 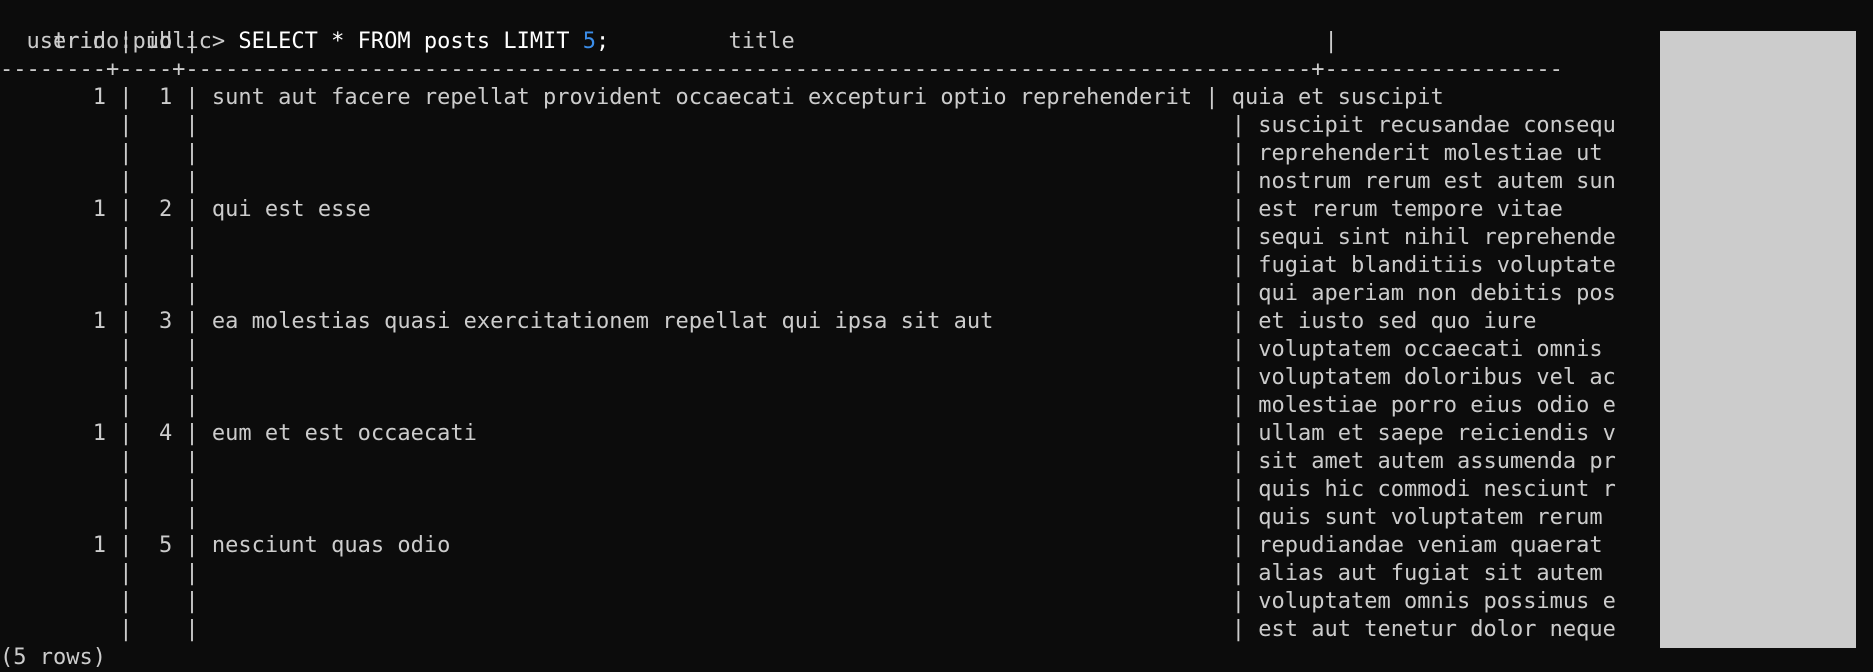 What do you see at coordinates (1758, 339) in the screenshot?
I see `truncated-column-overlay` at bounding box center [1758, 339].